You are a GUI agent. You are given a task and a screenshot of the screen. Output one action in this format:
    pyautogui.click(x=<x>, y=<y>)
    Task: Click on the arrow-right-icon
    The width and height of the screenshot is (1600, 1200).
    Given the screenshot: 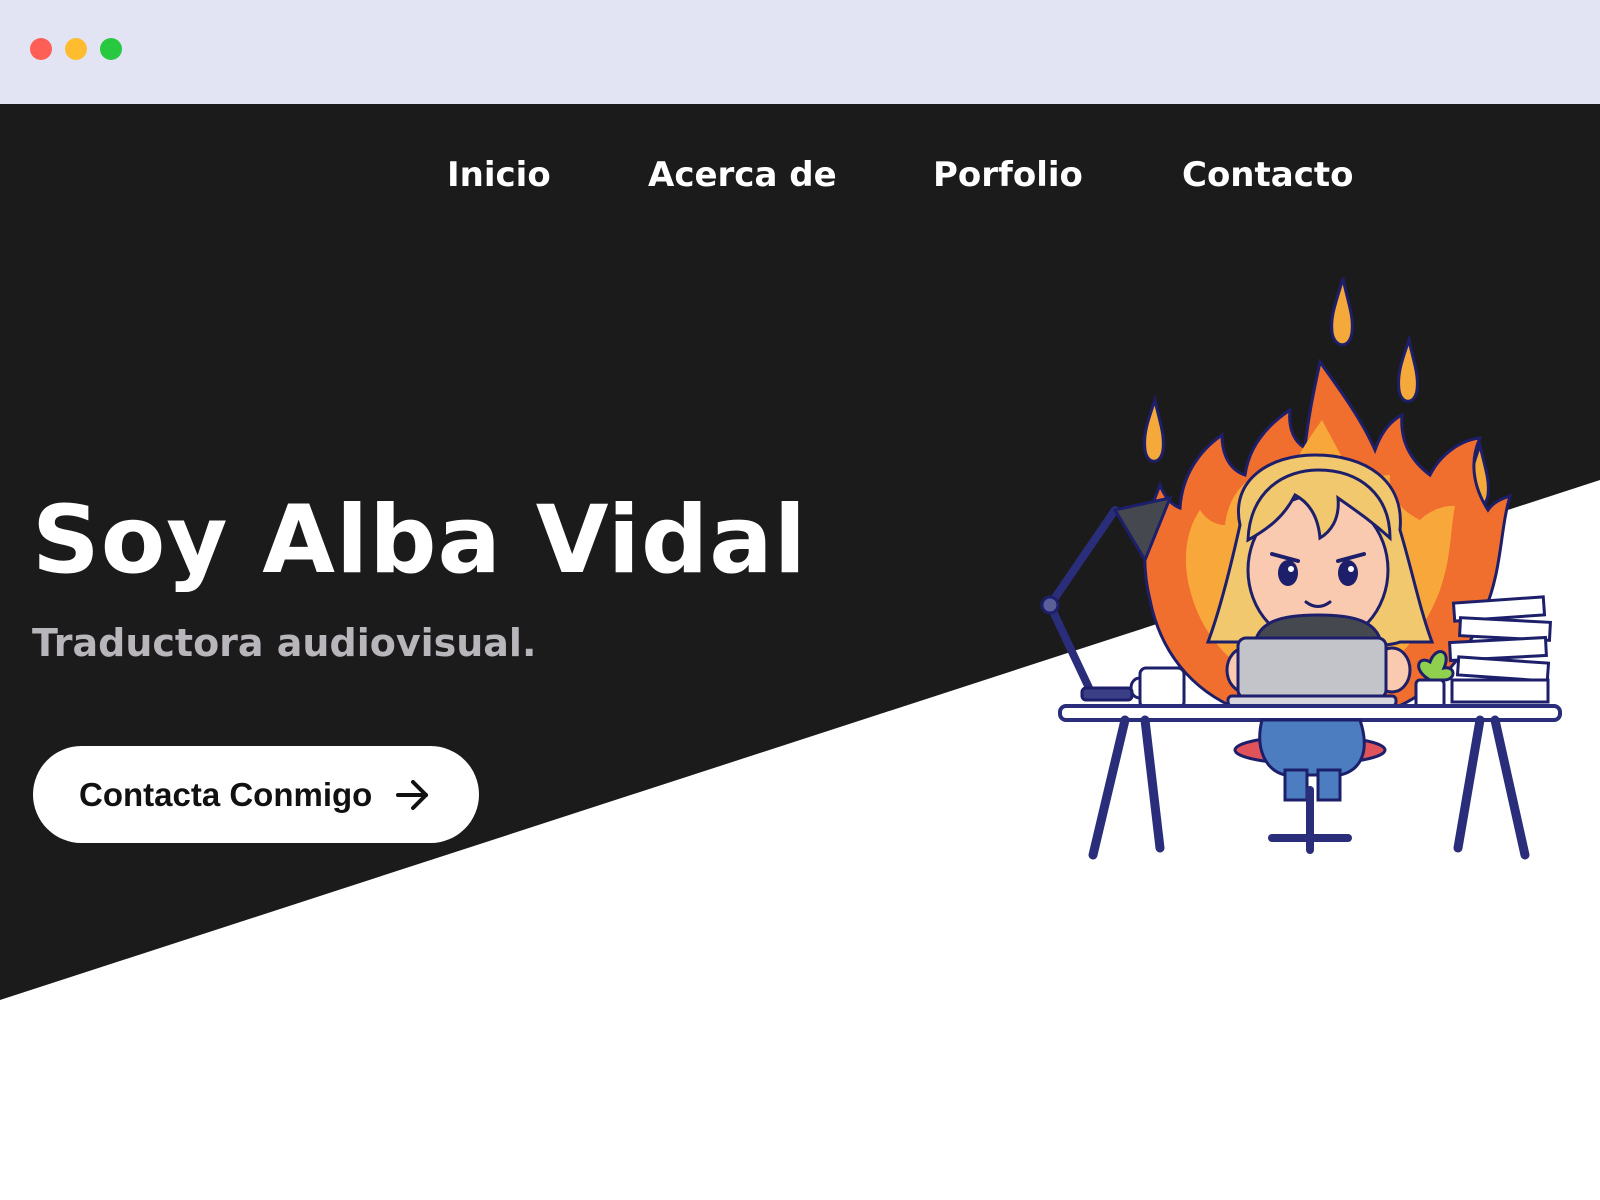 What is the action you would take?
    pyautogui.click(x=412, y=795)
    